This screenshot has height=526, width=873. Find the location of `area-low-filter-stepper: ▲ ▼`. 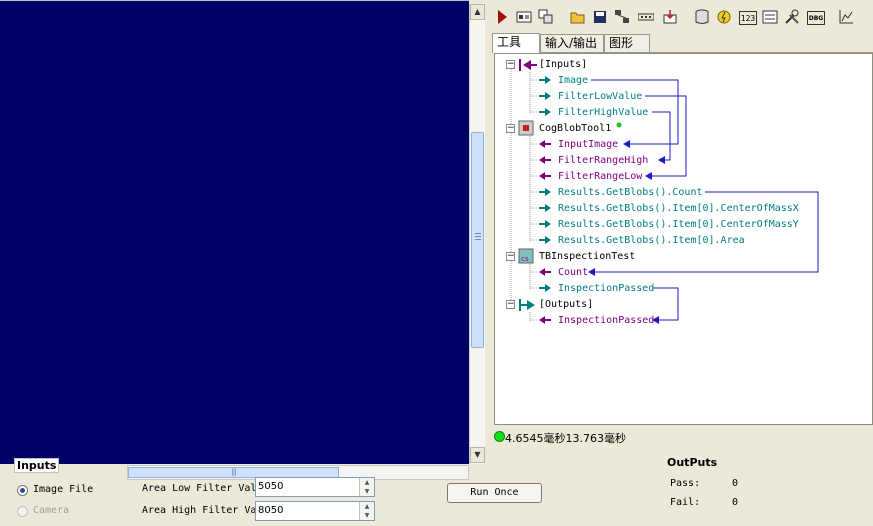

area-low-filter-stepper: ▲ ▼ is located at coordinates (366, 487).